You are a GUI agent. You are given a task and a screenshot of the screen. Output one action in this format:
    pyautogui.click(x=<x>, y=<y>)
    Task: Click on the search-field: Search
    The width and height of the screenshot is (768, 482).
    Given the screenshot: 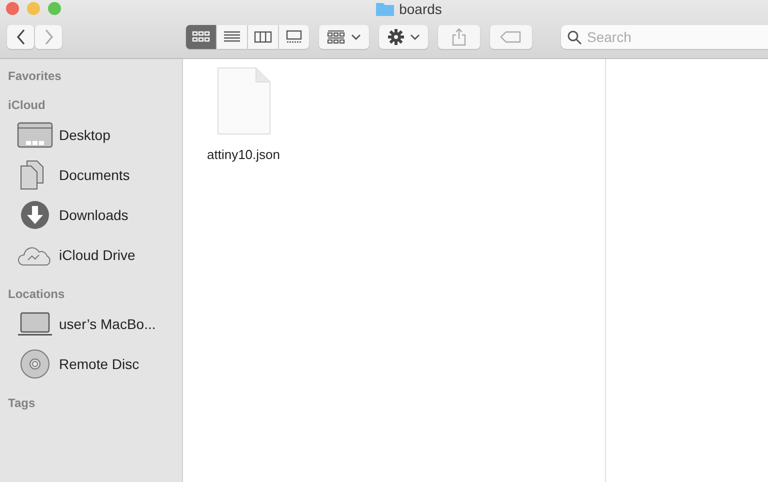 What is the action you would take?
    pyautogui.click(x=664, y=37)
    